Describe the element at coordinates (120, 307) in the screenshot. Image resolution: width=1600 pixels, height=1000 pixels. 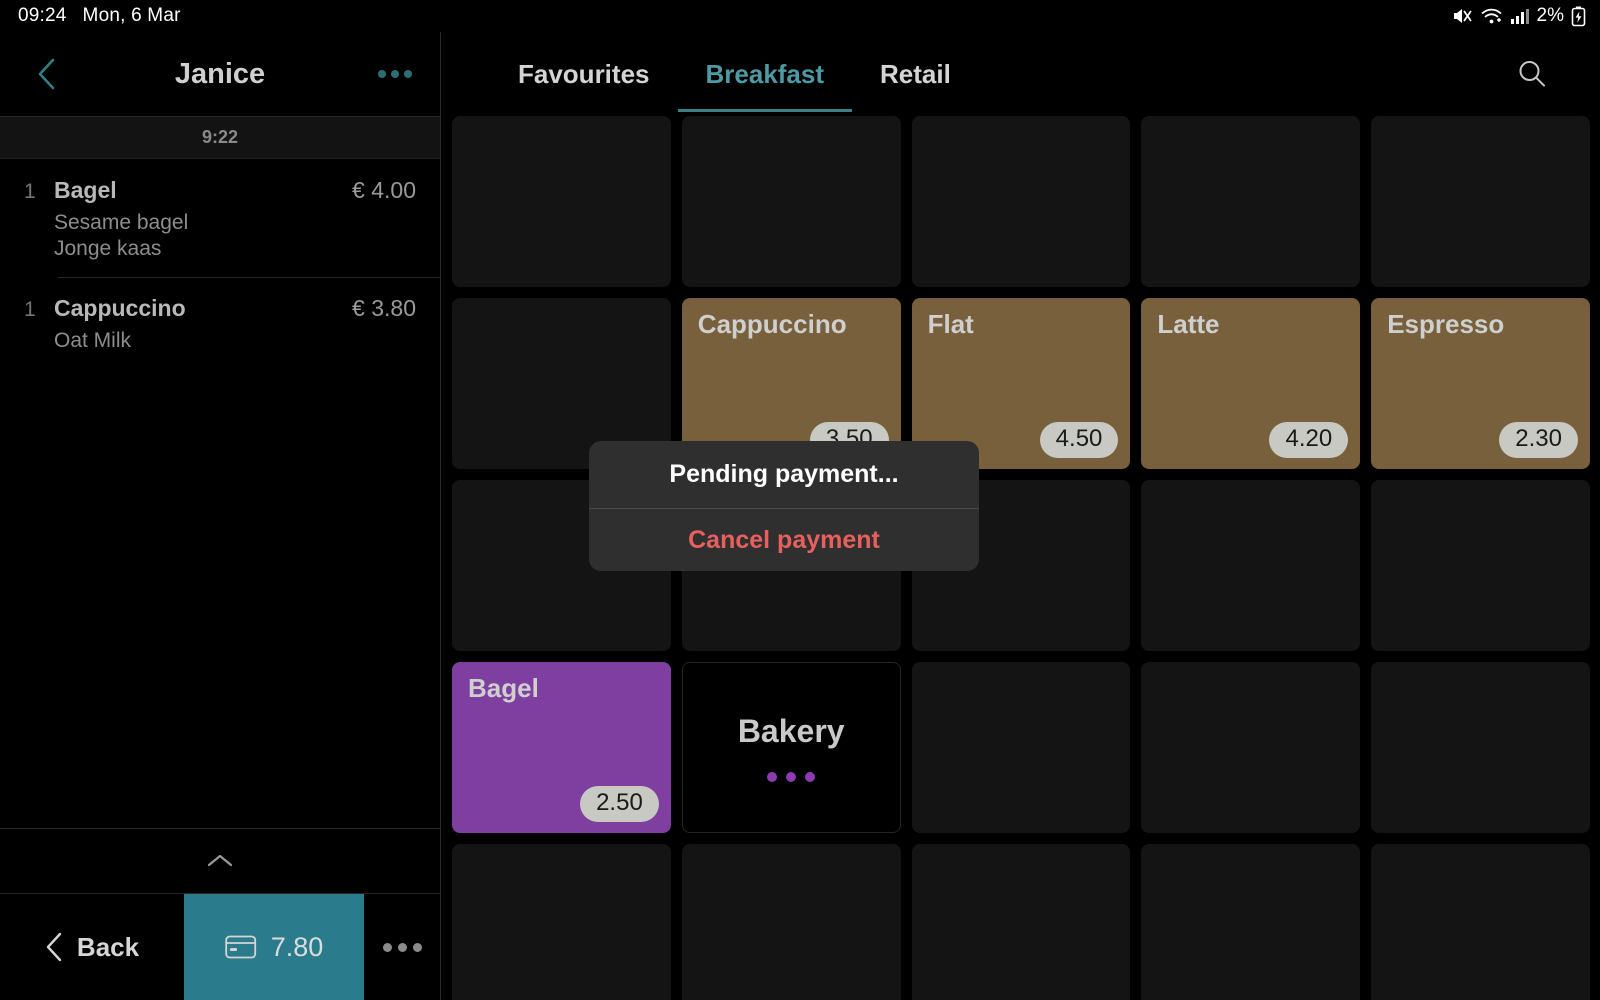
I see `order-item-name: Cappuccino` at that location.